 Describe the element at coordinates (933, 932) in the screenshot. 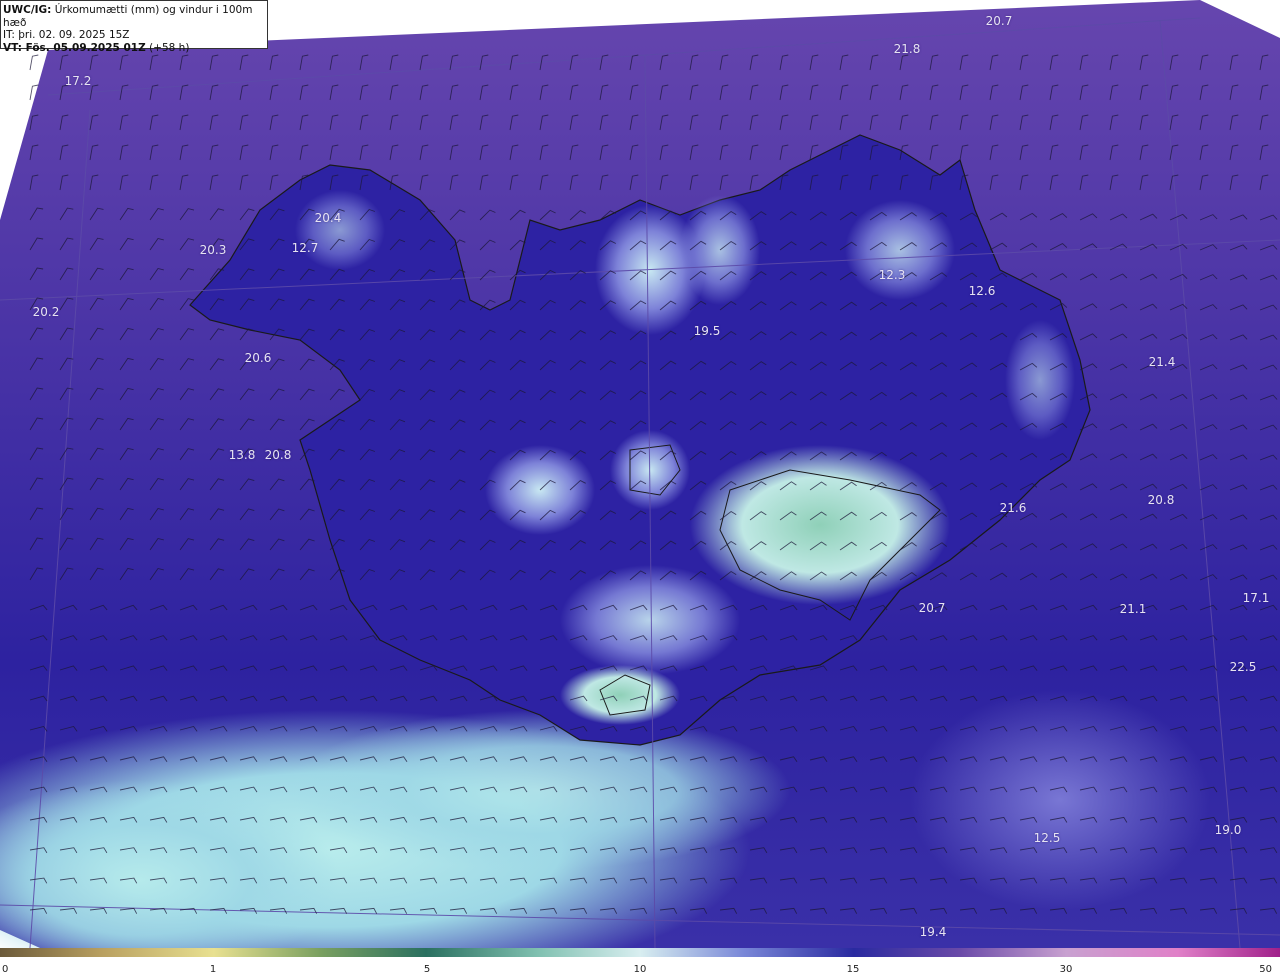

I see `value-label: 19.4` at that location.